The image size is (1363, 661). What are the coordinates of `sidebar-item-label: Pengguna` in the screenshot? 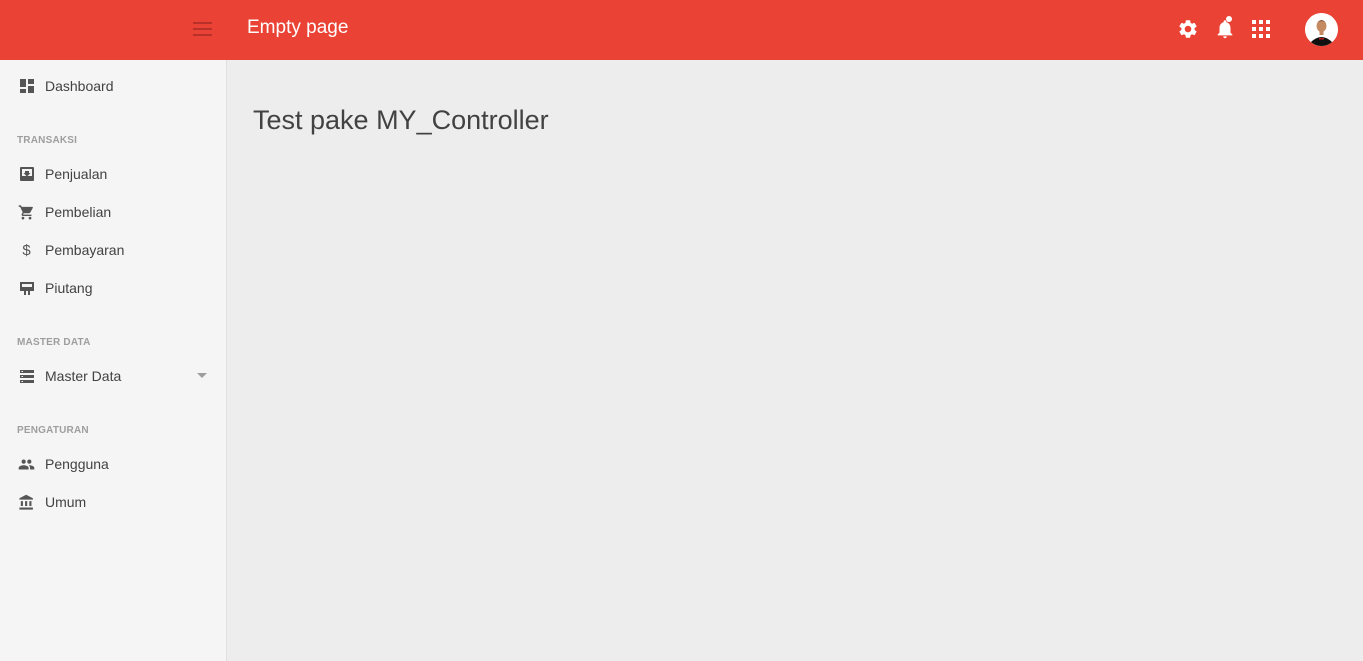 It's located at (77, 464).